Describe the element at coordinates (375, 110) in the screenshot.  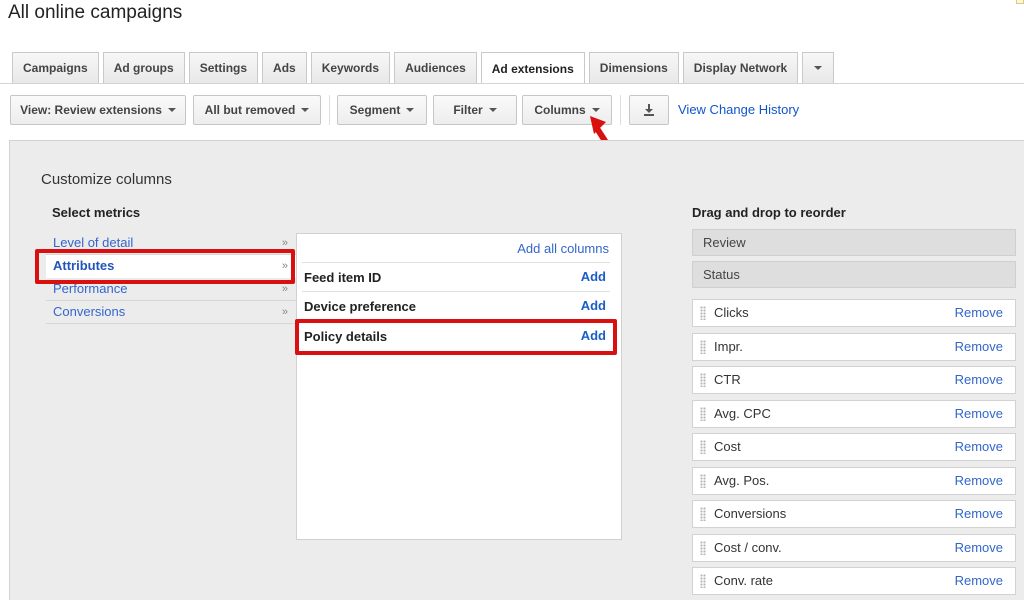
I see `segment-label: Segment` at that location.